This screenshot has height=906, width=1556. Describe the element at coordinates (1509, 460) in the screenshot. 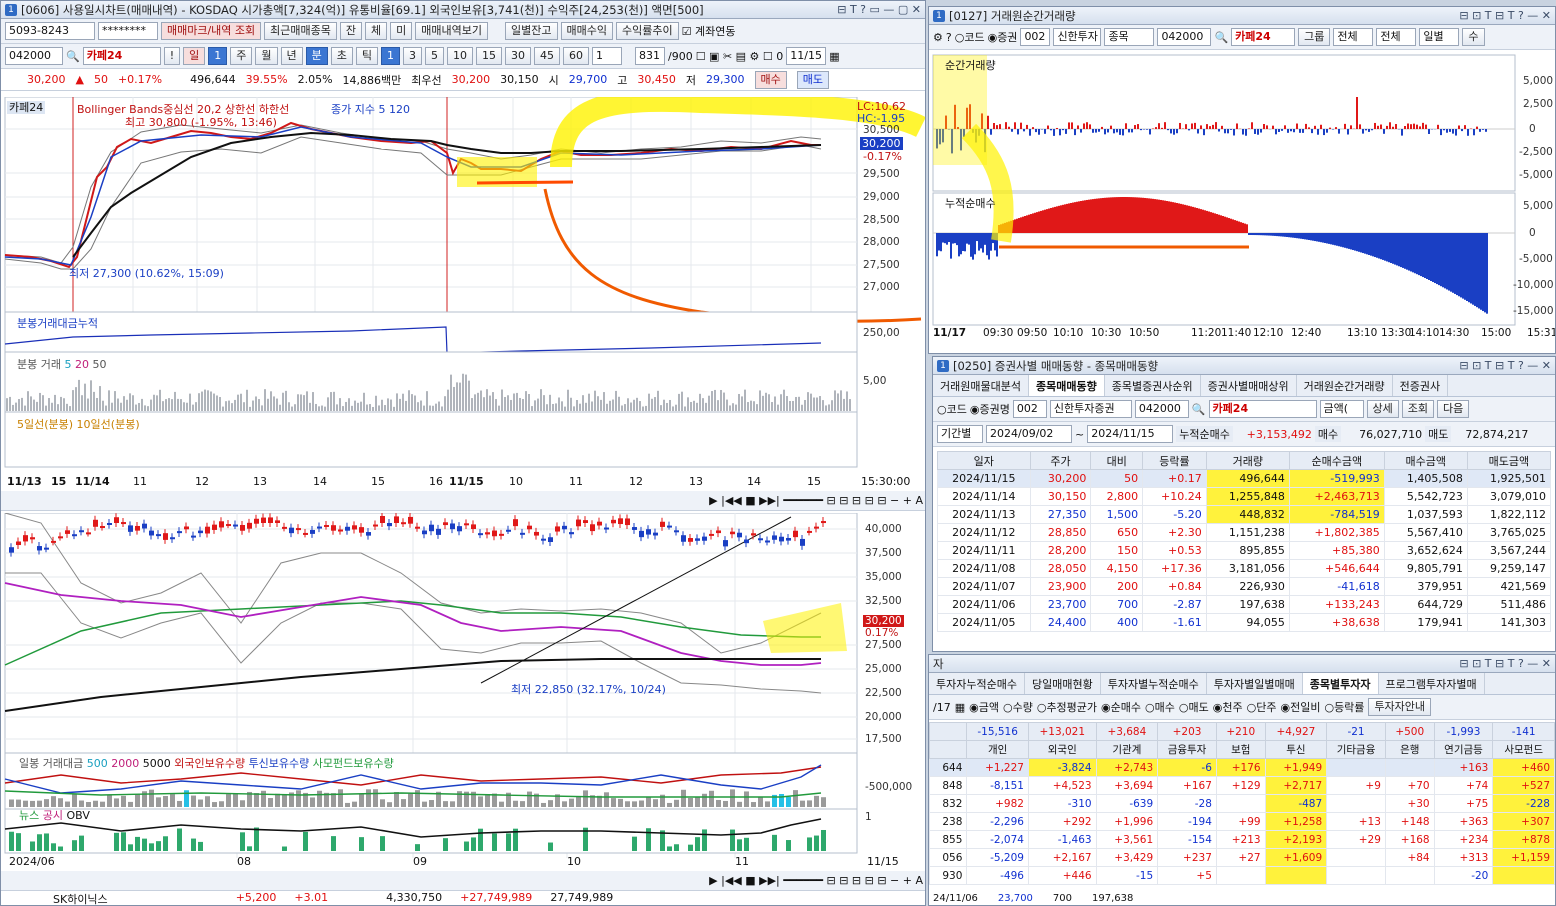

I see `trend-col-header: 매도금액` at that location.